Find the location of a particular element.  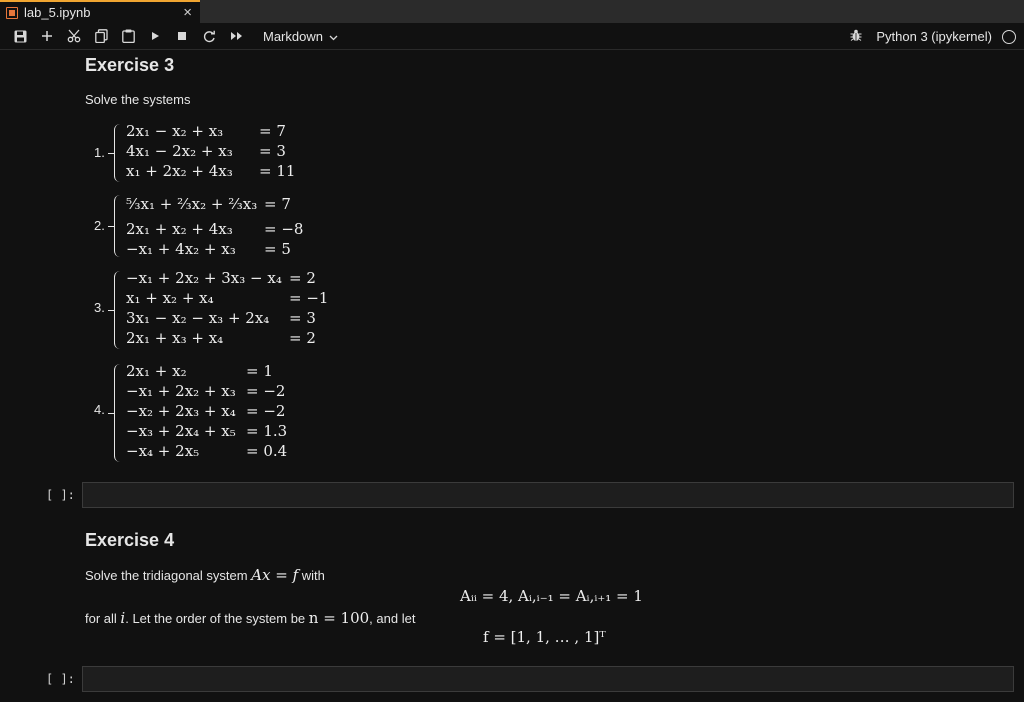

exercise3-intro: Solve the systems is located at coordinates (138, 99).